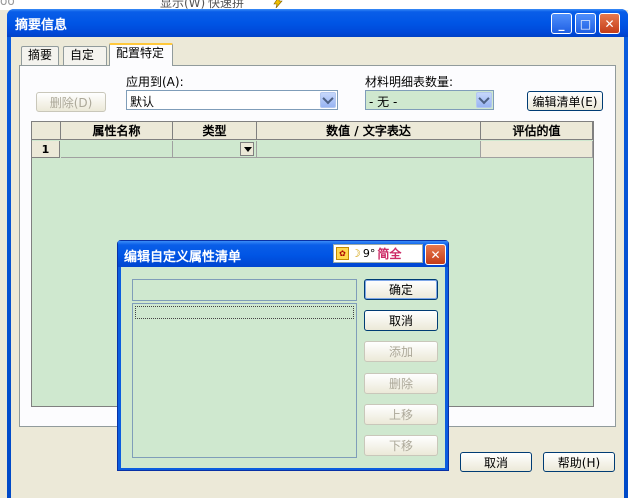 Image resolution: width=628 pixels, height=498 pixels. I want to click on apply-to-value: 默认, so click(142, 102).